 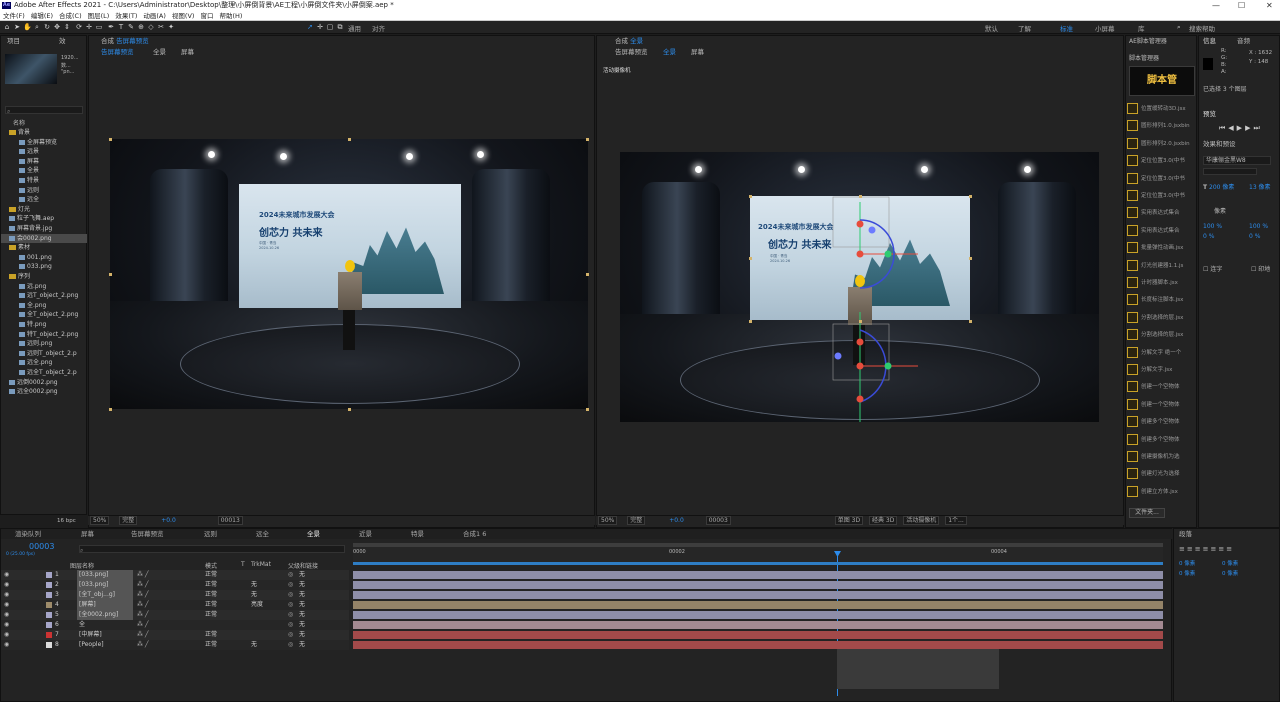 I want to click on timeline-tab: 近景, so click(x=365, y=534).